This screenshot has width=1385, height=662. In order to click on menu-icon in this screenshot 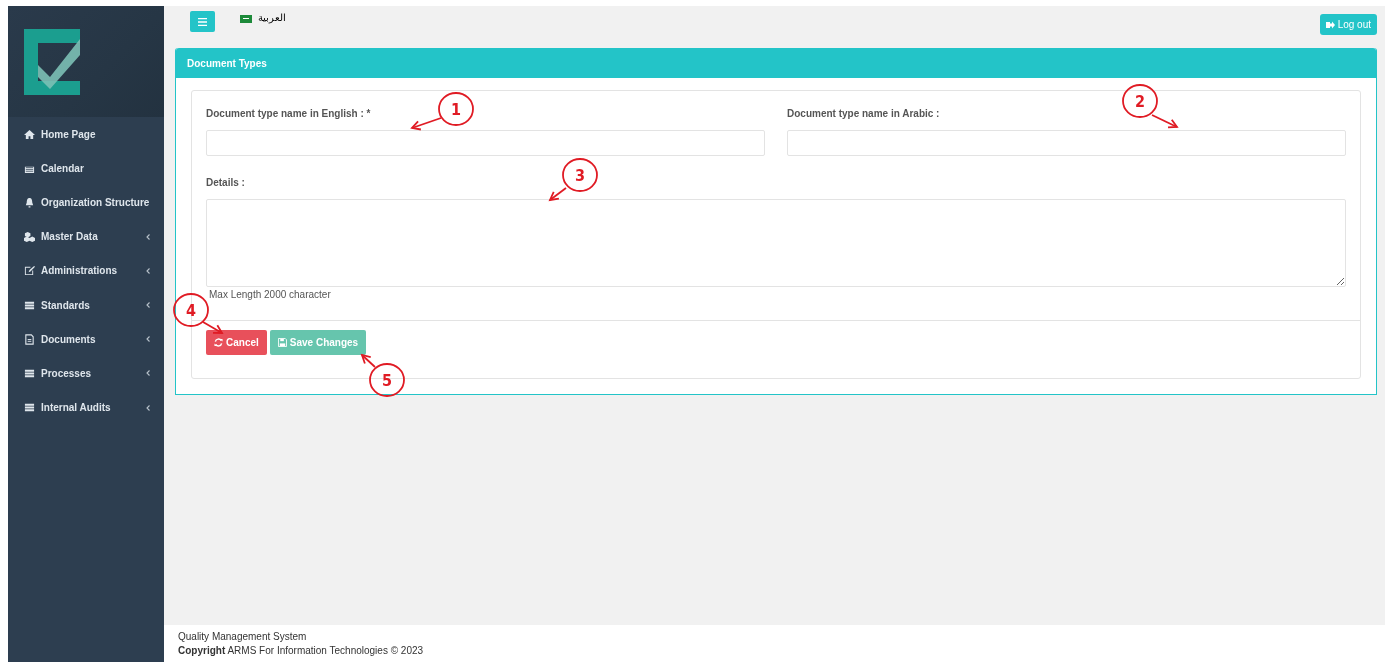, I will do `click(202, 21)`.